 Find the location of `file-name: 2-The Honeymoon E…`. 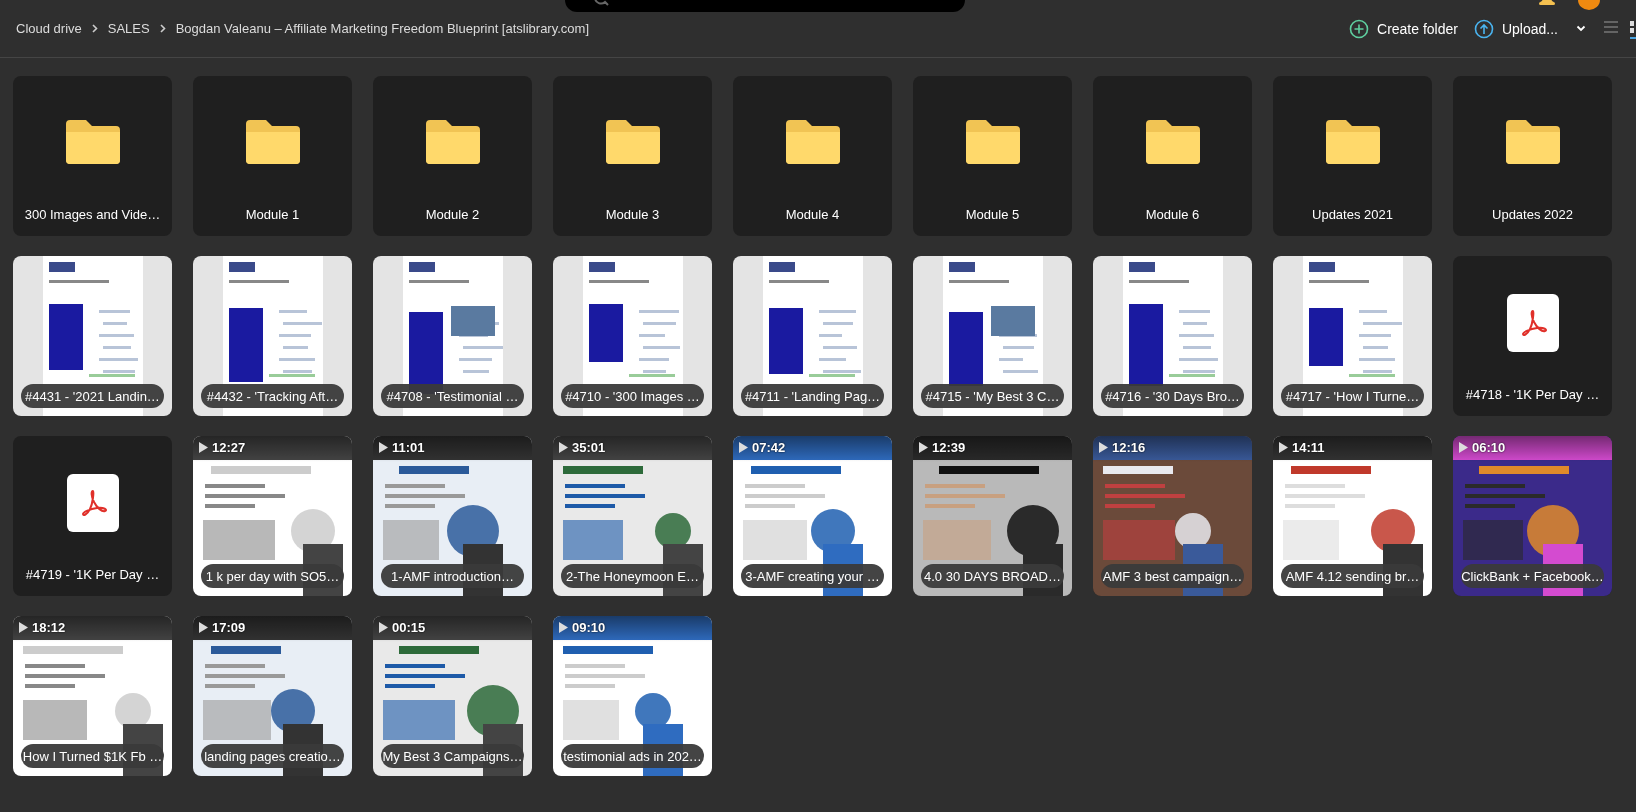

file-name: 2-The Honeymoon E… is located at coordinates (632, 576).